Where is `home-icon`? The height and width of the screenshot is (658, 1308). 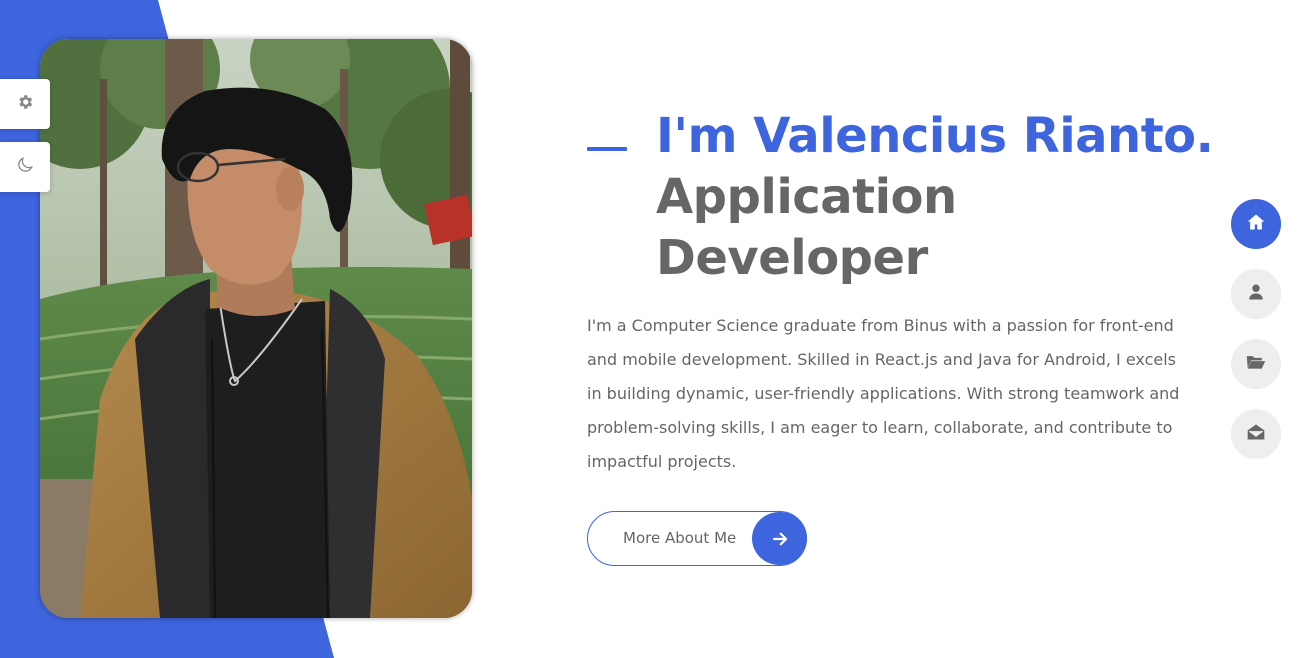
home-icon is located at coordinates (1256, 224).